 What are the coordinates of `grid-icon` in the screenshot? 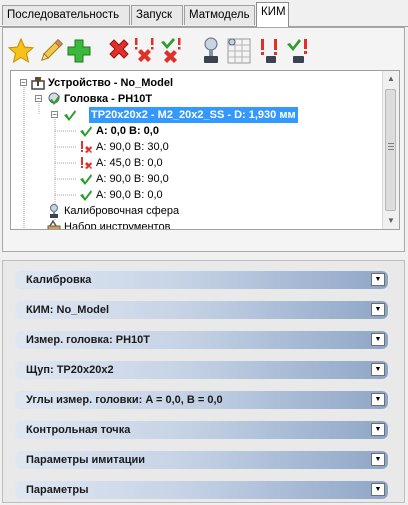 It's located at (239, 51).